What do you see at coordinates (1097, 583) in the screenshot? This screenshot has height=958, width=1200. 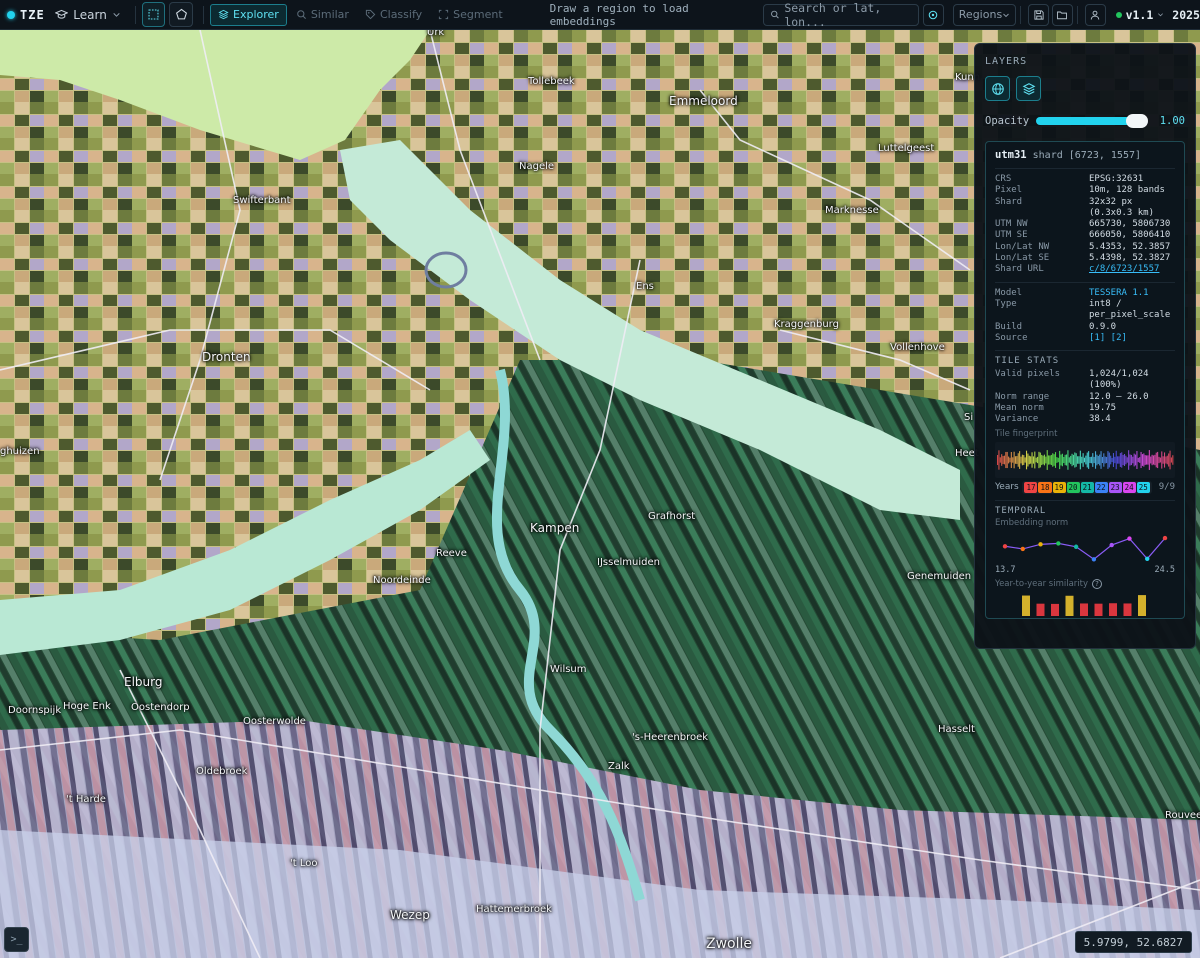 I see `help-icon: ?` at bounding box center [1097, 583].